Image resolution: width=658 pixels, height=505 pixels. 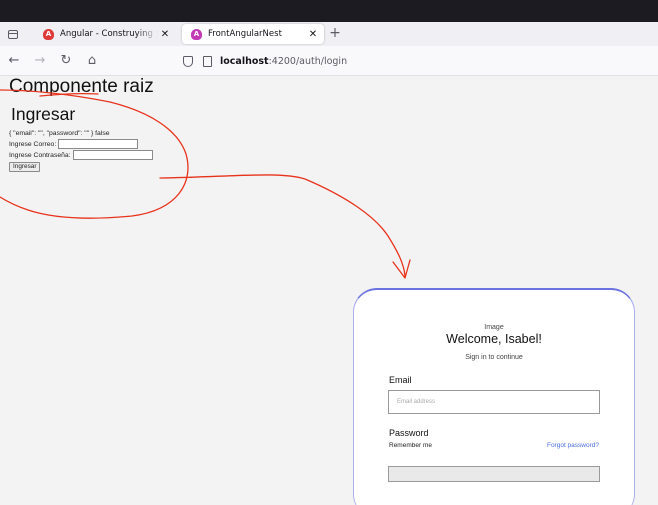 I want to click on shield-icon, so click(x=188, y=61).